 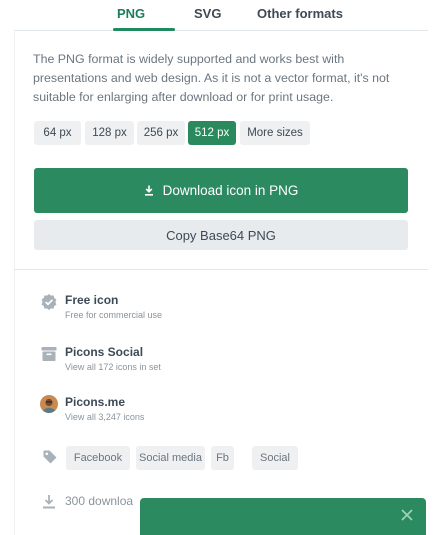 I want to click on badge-check-icon, so click(x=49, y=302).